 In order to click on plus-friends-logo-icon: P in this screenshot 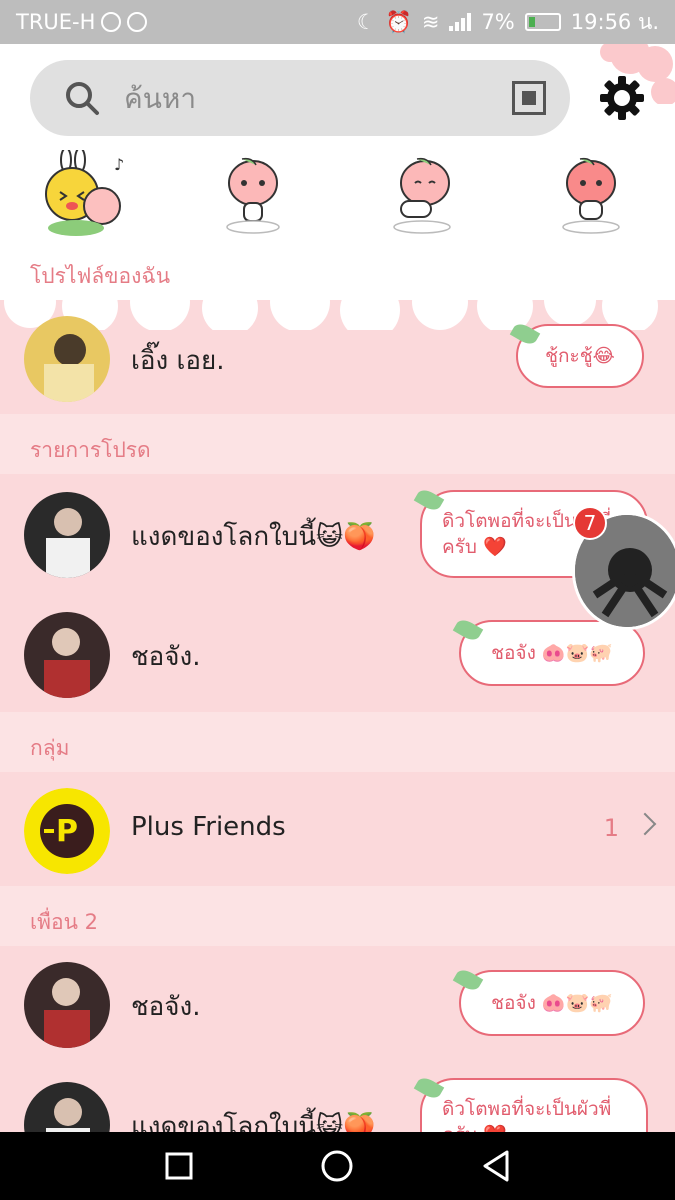, I will do `click(67, 831)`.